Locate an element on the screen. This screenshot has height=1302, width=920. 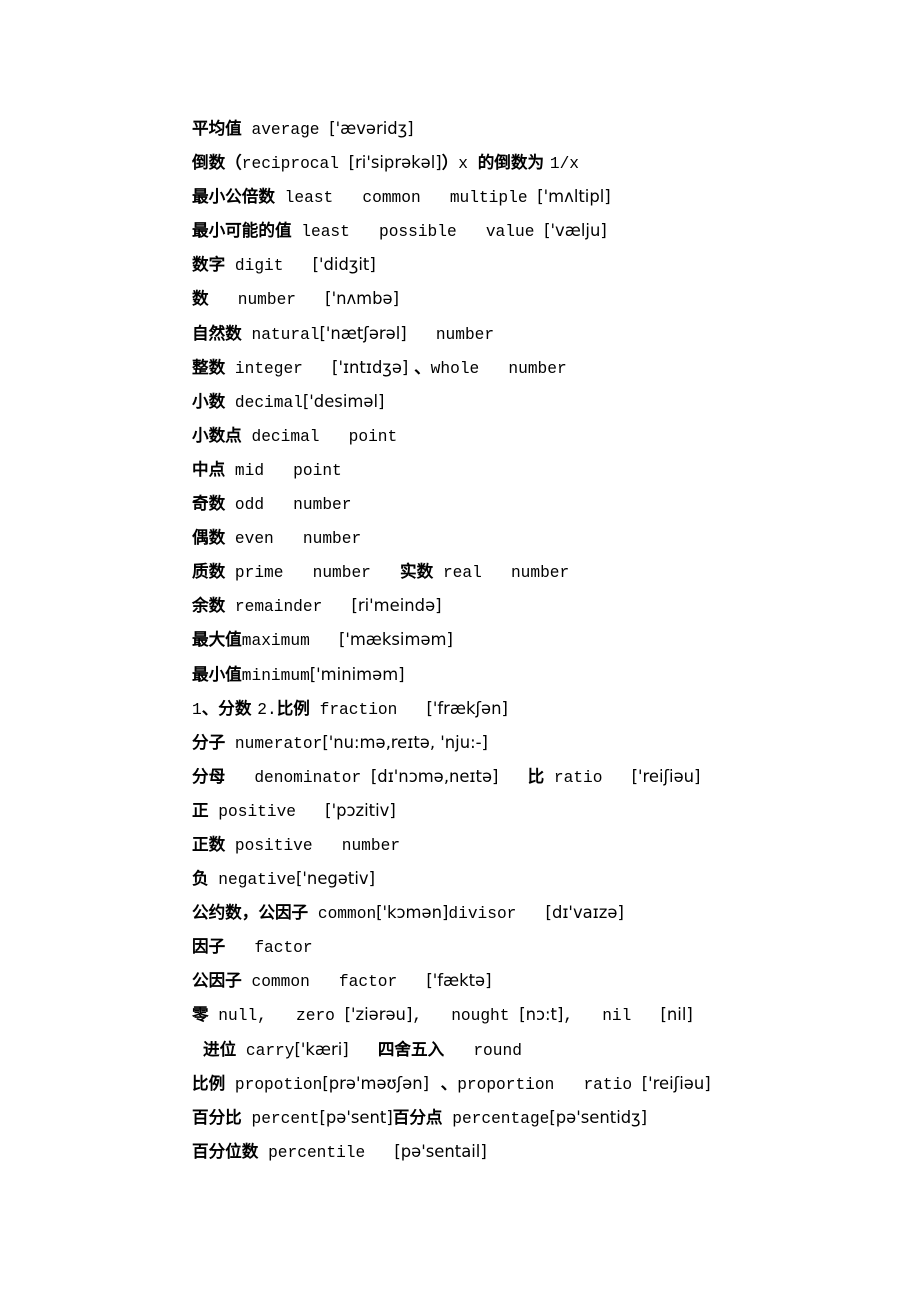
phonetic-transcription: ['frækʃən] is located at coordinates (467, 708).